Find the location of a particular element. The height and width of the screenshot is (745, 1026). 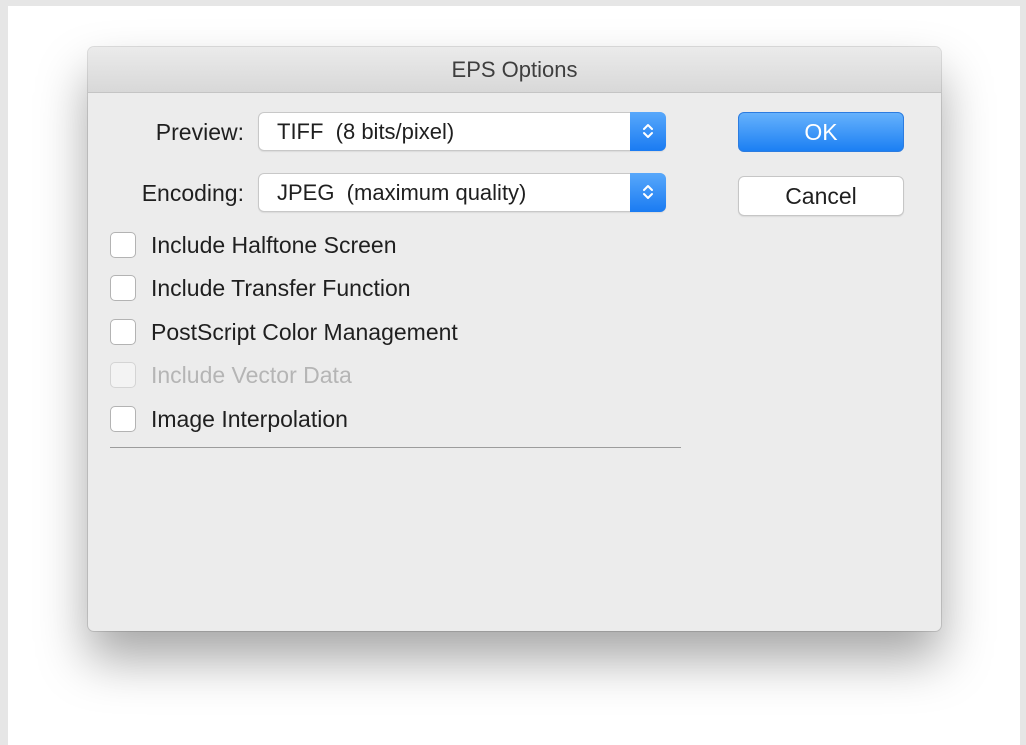

option-label: Include Vector Data is located at coordinates (251, 375).